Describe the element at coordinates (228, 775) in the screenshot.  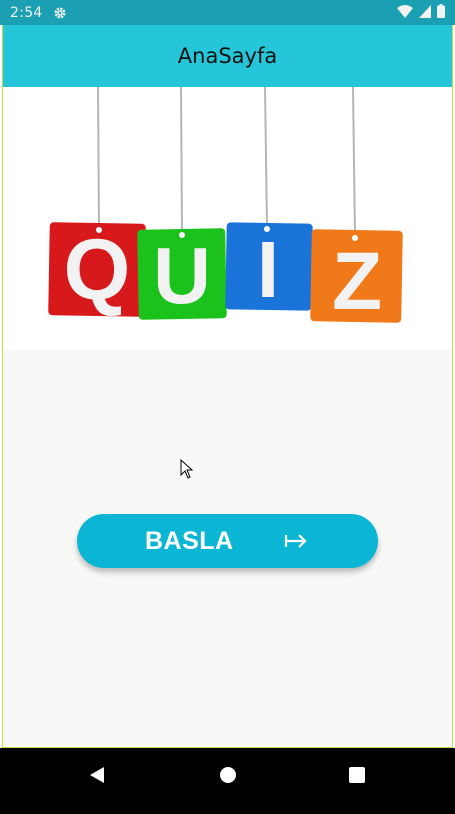
I see `home-icon` at that location.